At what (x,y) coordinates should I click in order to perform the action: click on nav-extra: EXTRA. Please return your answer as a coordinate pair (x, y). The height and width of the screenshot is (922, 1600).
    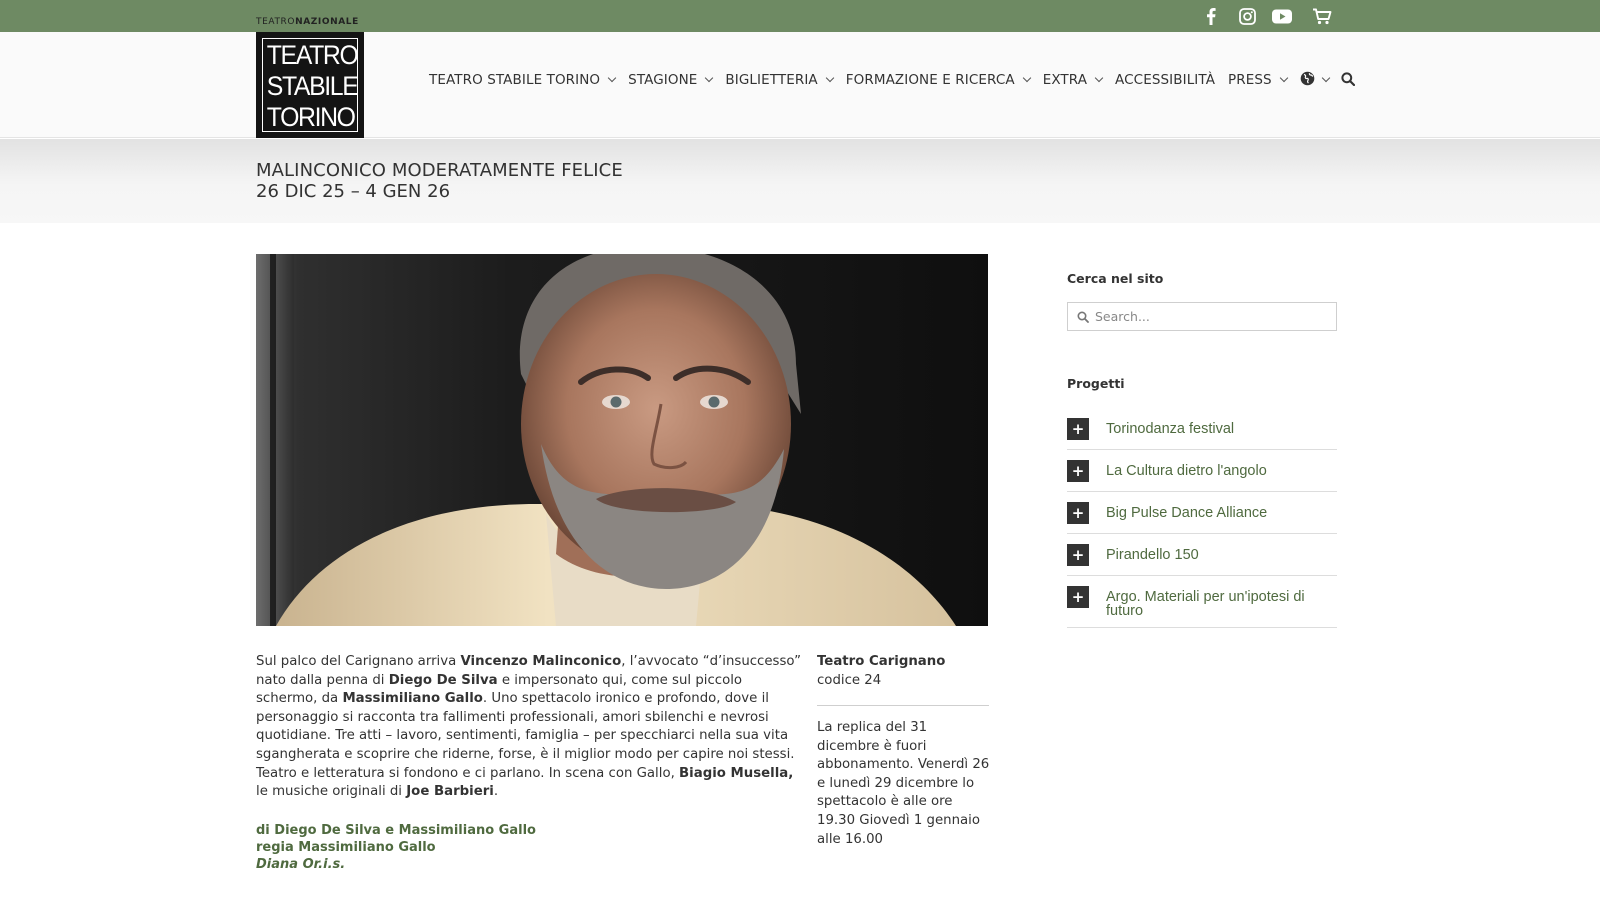
    Looking at the image, I should click on (1073, 80).